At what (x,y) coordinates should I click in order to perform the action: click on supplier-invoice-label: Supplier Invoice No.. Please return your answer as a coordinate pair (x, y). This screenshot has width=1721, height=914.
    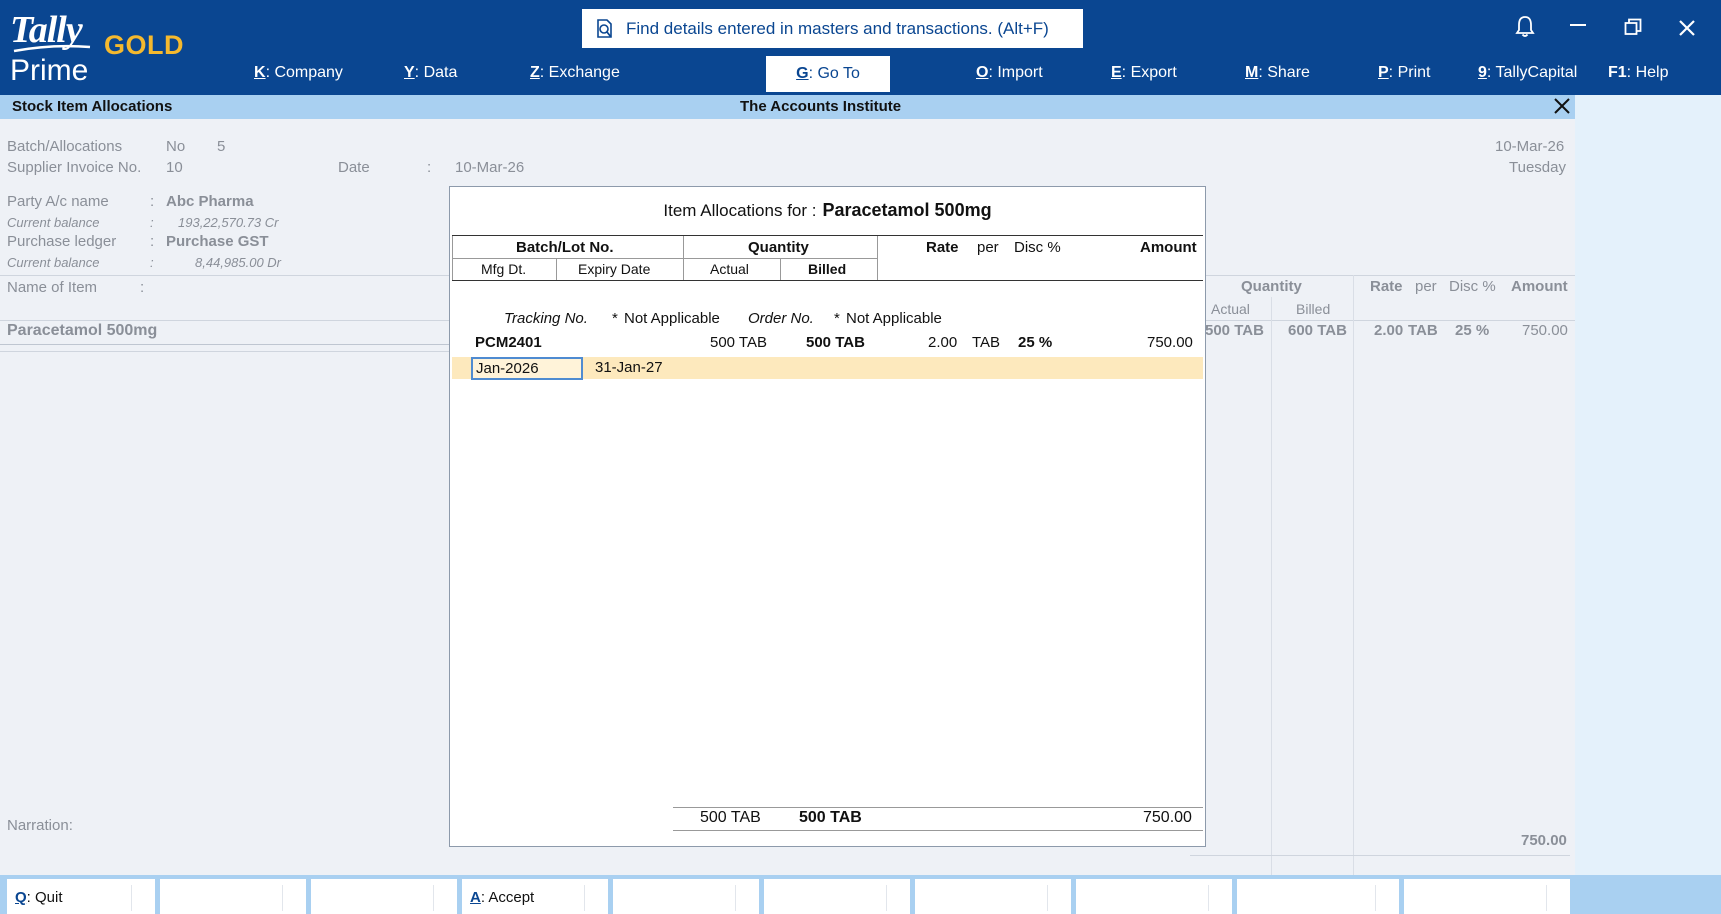
    Looking at the image, I should click on (74, 167).